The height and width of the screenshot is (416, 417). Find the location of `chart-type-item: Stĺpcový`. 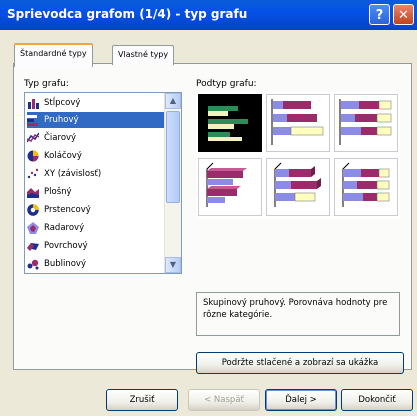

chart-type-item: Stĺpcový is located at coordinates (95, 103).